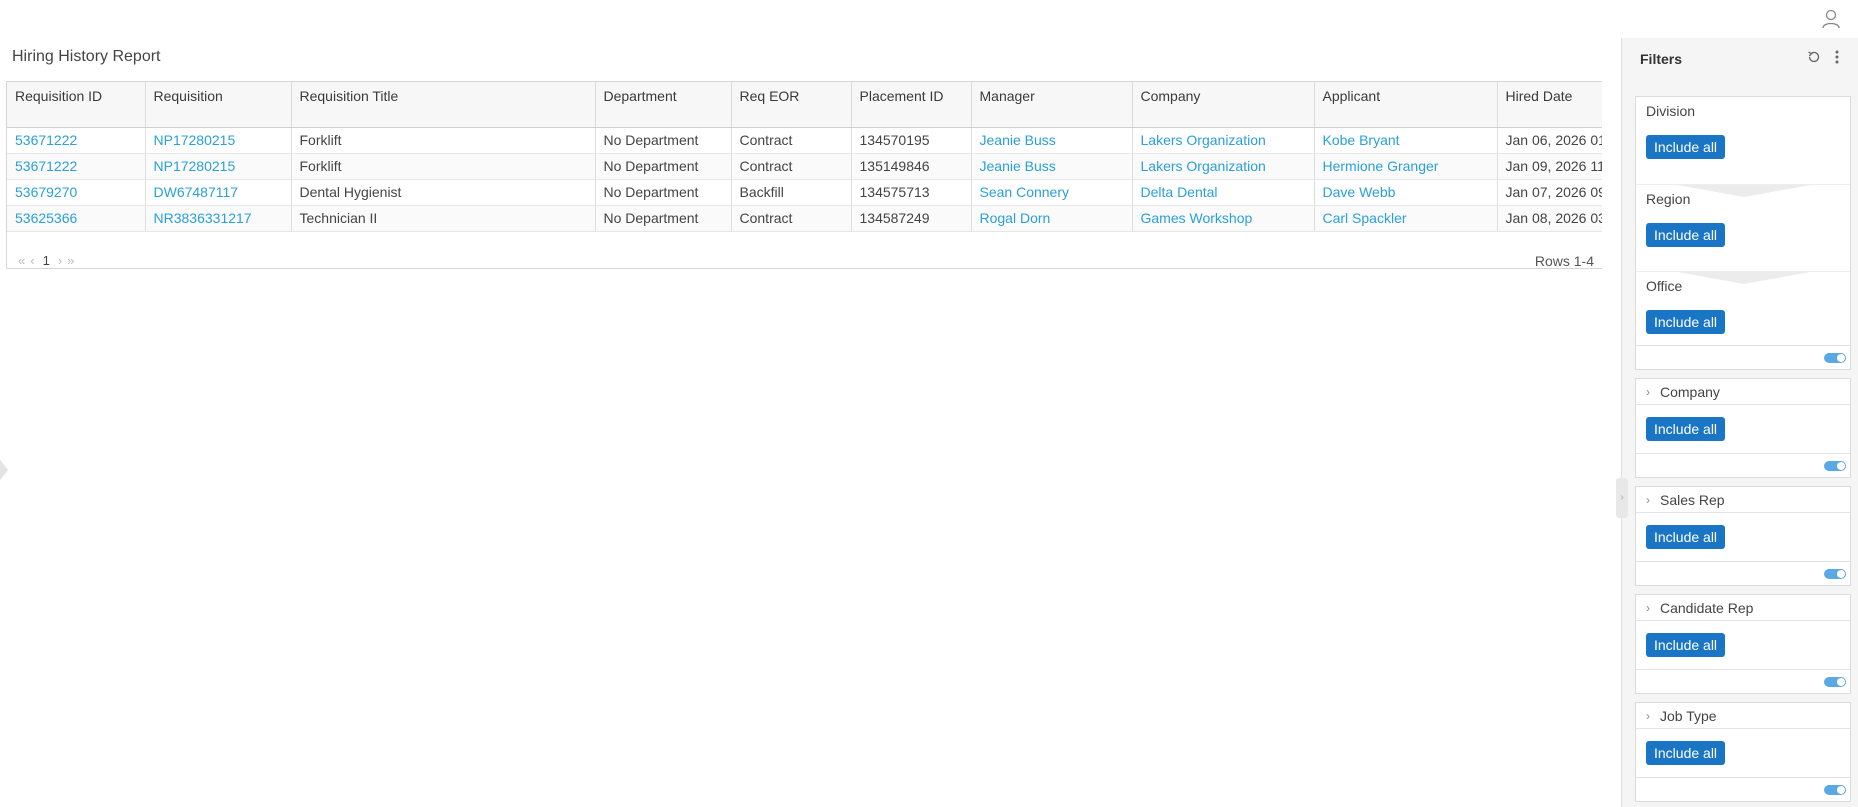  I want to click on company-include-all-button: Include all, so click(1686, 429).